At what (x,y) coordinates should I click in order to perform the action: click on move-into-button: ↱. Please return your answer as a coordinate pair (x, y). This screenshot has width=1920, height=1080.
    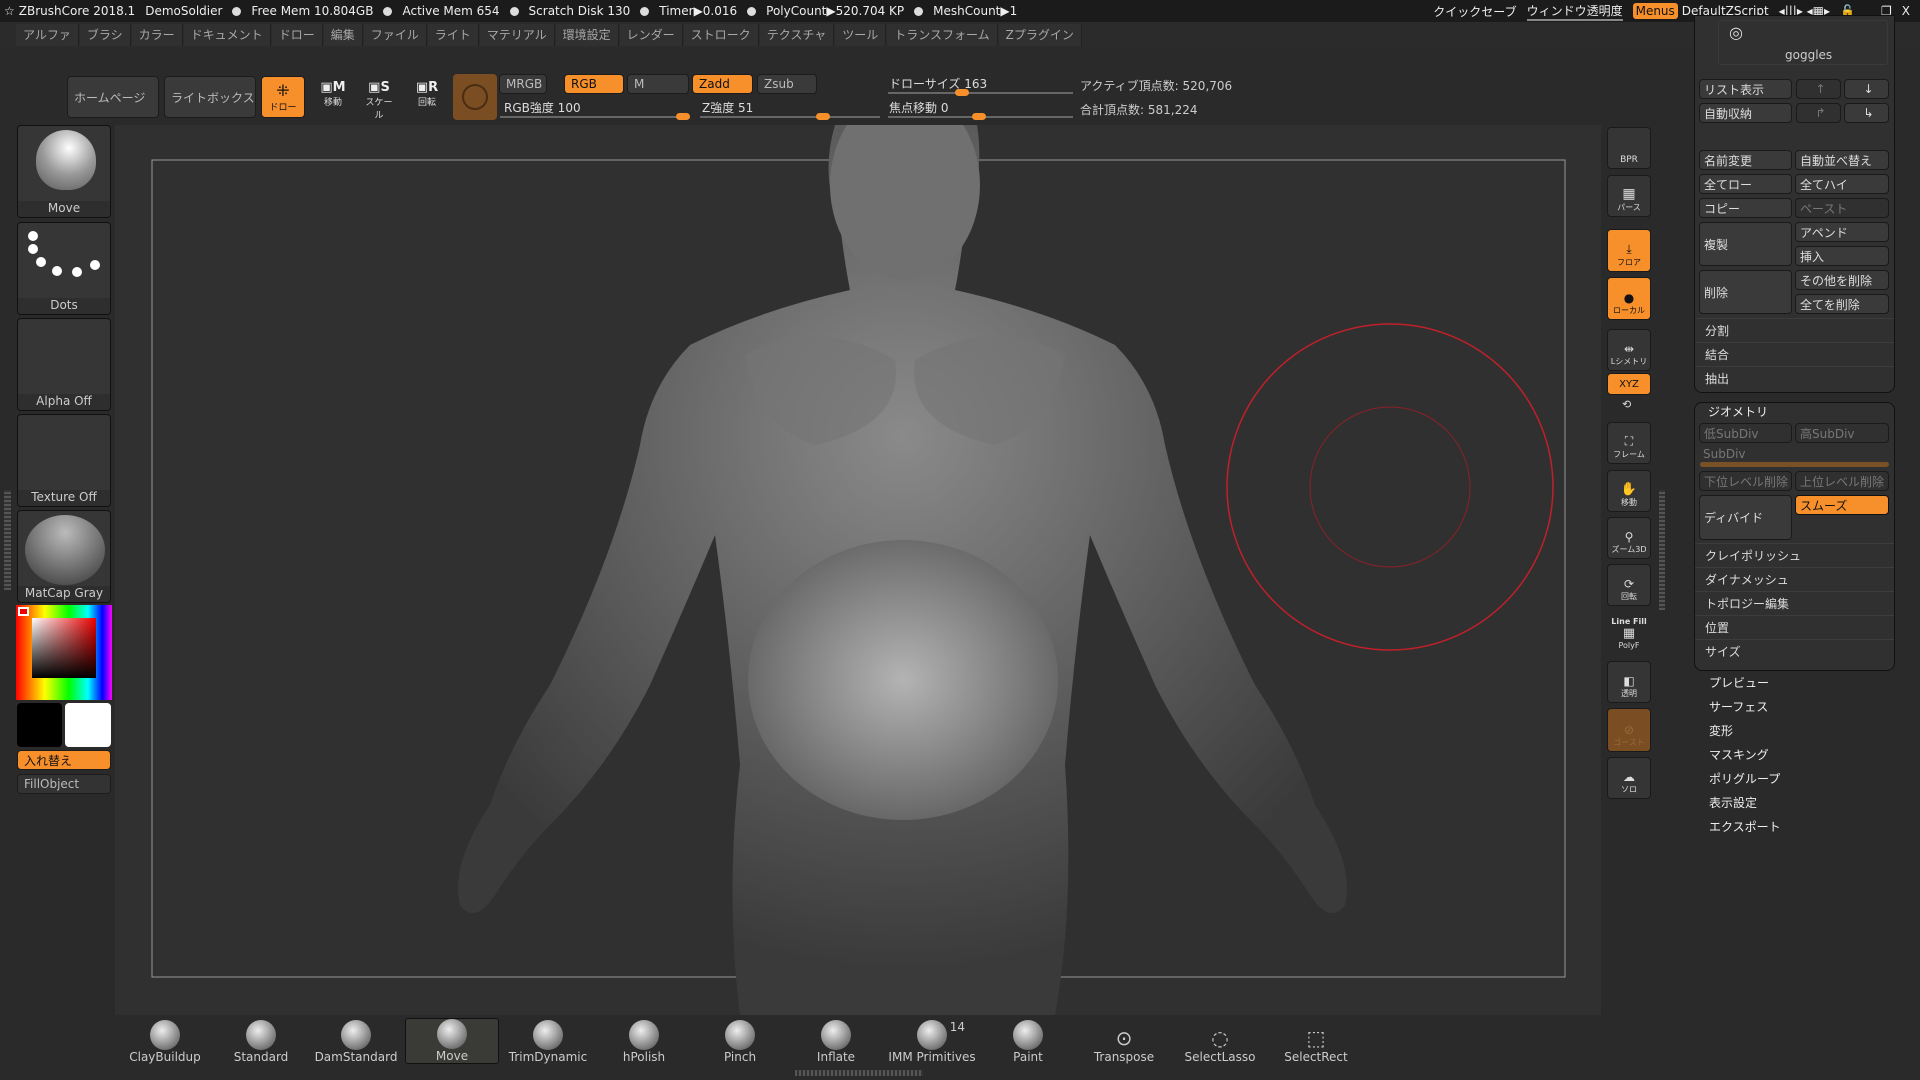
    Looking at the image, I should click on (1818, 113).